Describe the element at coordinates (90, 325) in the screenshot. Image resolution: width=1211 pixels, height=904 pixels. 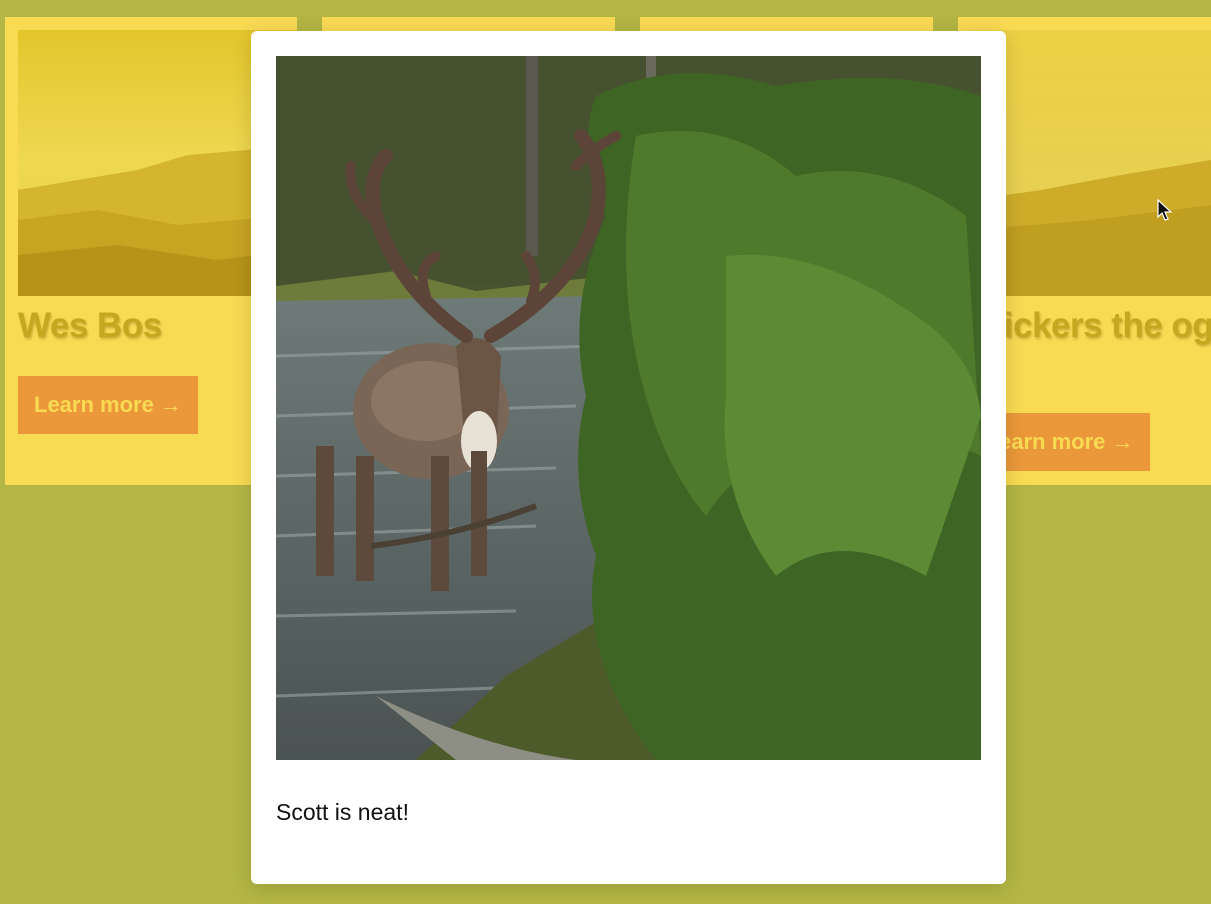
I see `card-title: Wes Bos` at that location.